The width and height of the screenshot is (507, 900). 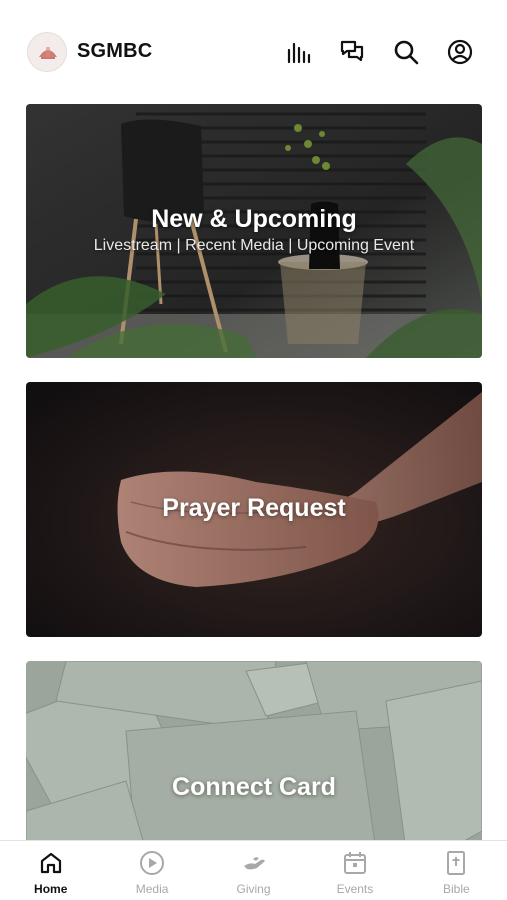 I want to click on chat-bubbles-icon, so click(x=352, y=52).